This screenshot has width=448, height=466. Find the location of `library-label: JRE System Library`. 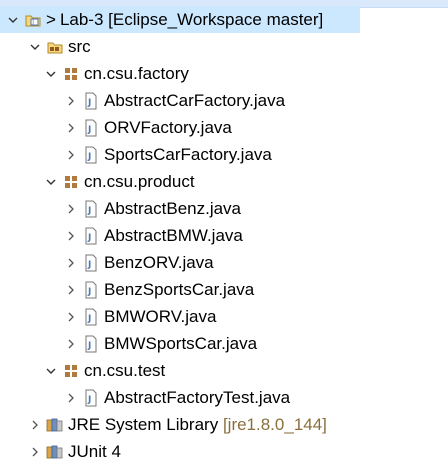

library-label: JRE System Library is located at coordinates (143, 424).